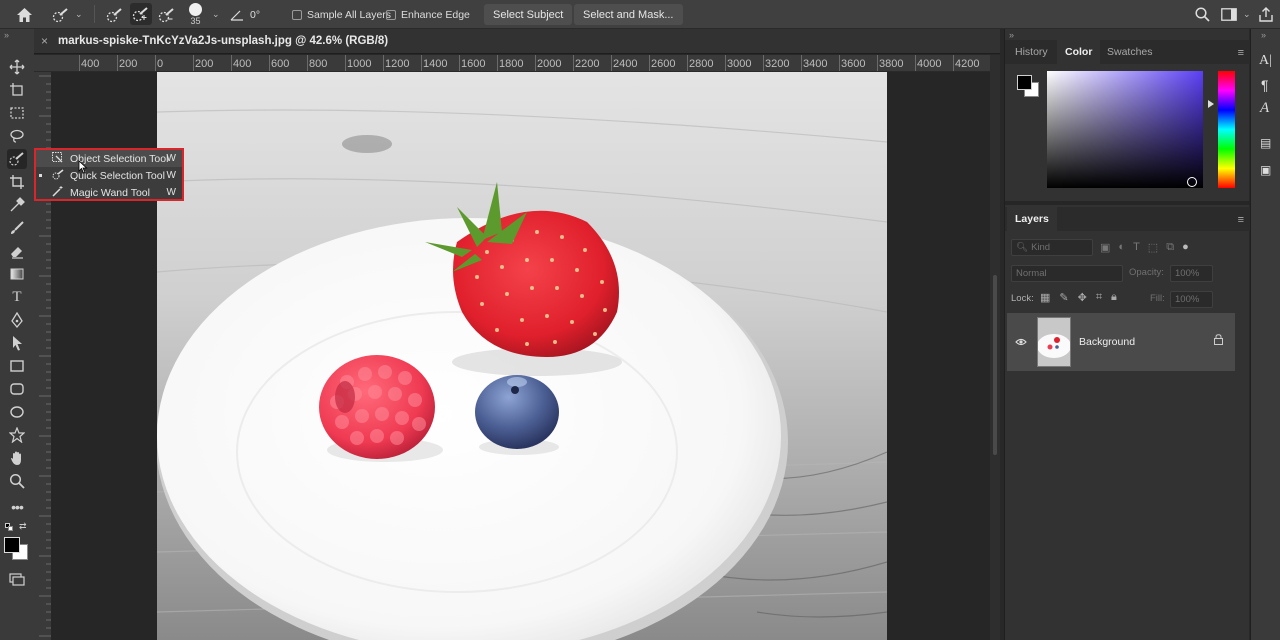 This screenshot has width=1280, height=640. What do you see at coordinates (109, 192) in the screenshot?
I see `menu-item-magic-wand-tool: Magic Wand Tool W` at bounding box center [109, 192].